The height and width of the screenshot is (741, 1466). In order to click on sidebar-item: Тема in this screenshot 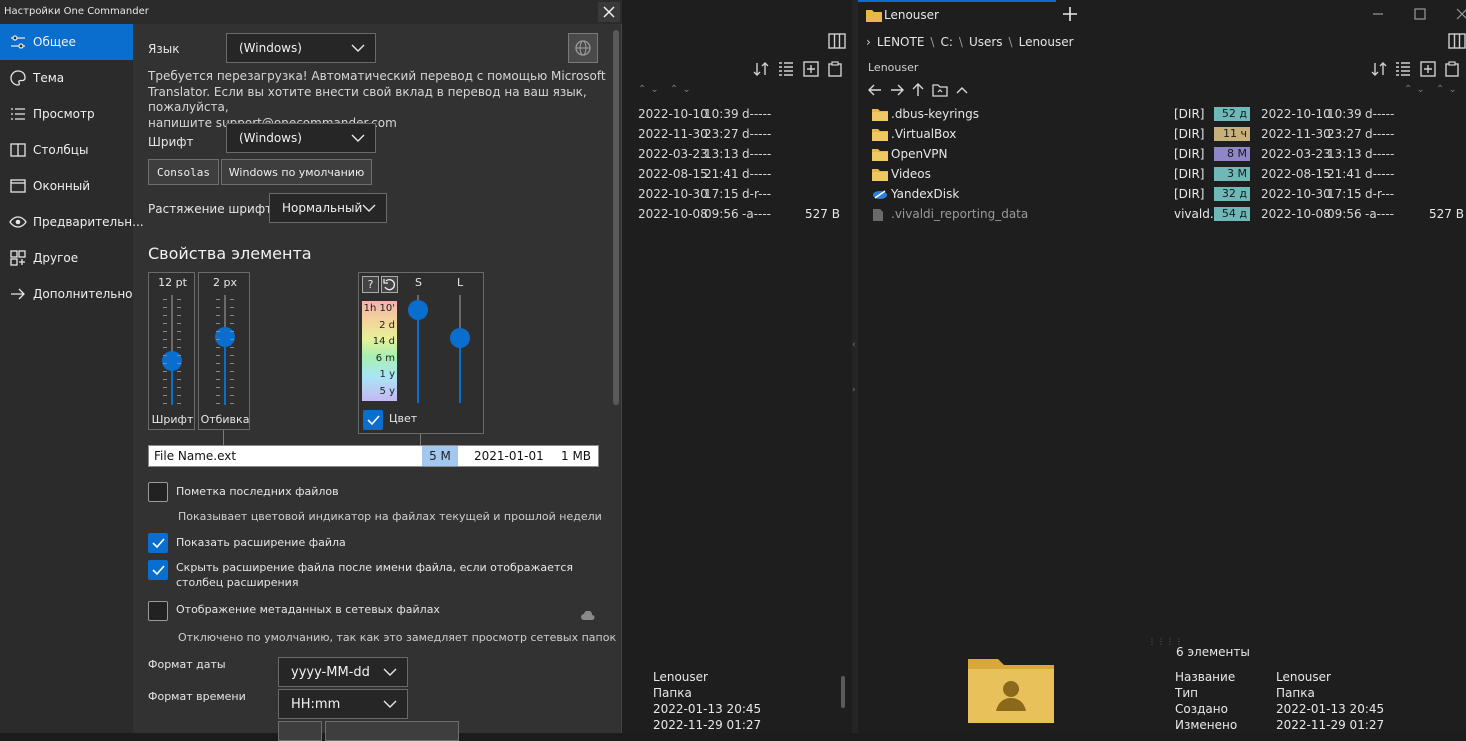, I will do `click(66, 78)`.